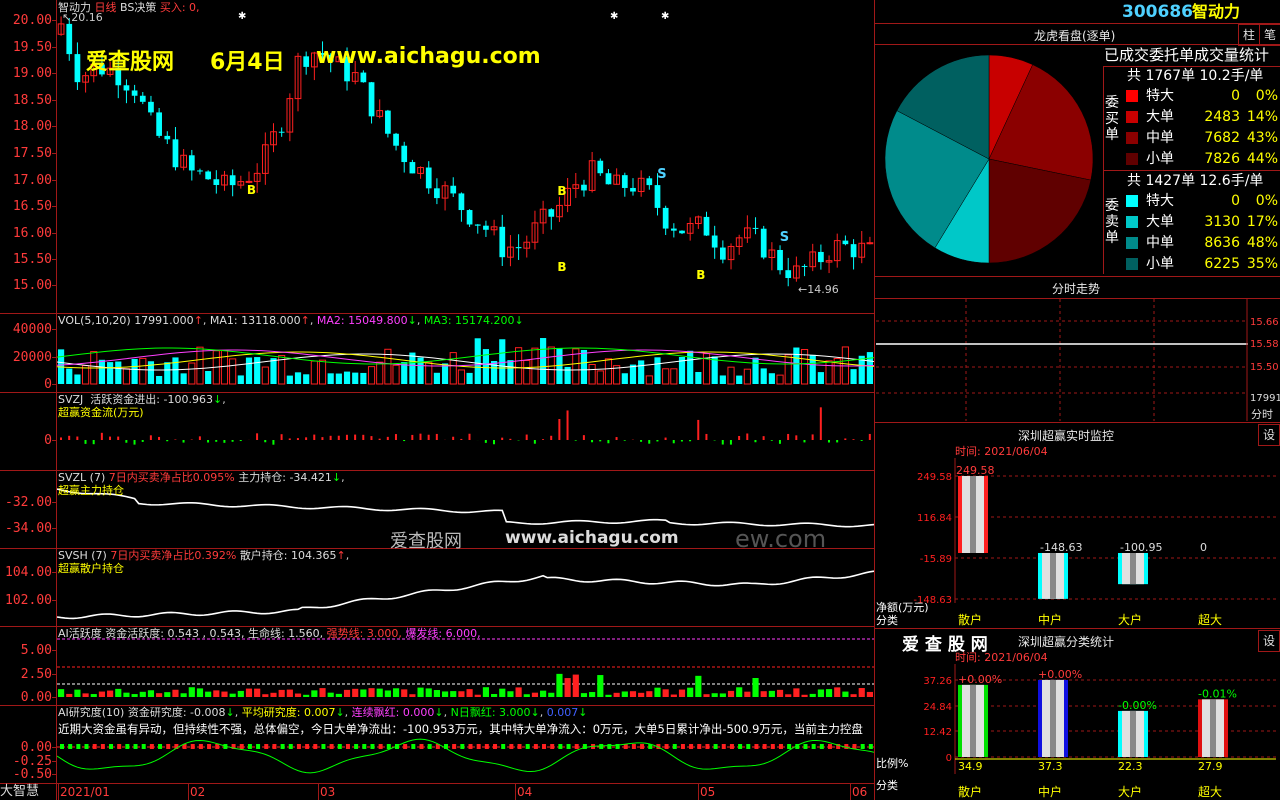  Describe the element at coordinates (32, 285) in the screenshot. I see `y-tick-label: 15.00` at that location.